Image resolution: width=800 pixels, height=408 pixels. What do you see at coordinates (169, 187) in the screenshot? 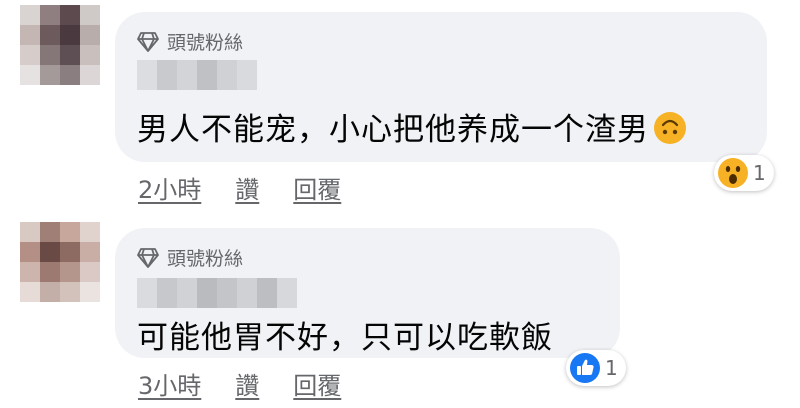
I see `timestamp-link: 2小時` at bounding box center [169, 187].